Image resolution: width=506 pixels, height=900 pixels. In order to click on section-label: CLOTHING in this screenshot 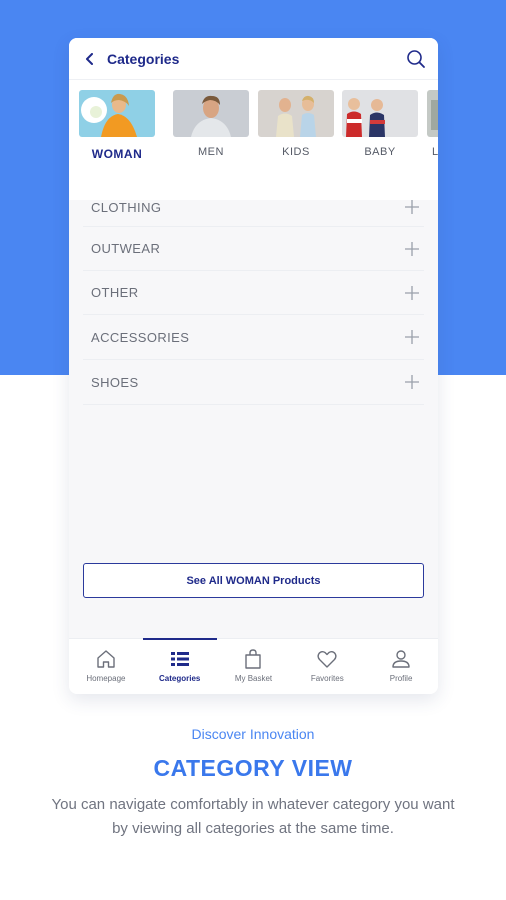, I will do `click(126, 207)`.